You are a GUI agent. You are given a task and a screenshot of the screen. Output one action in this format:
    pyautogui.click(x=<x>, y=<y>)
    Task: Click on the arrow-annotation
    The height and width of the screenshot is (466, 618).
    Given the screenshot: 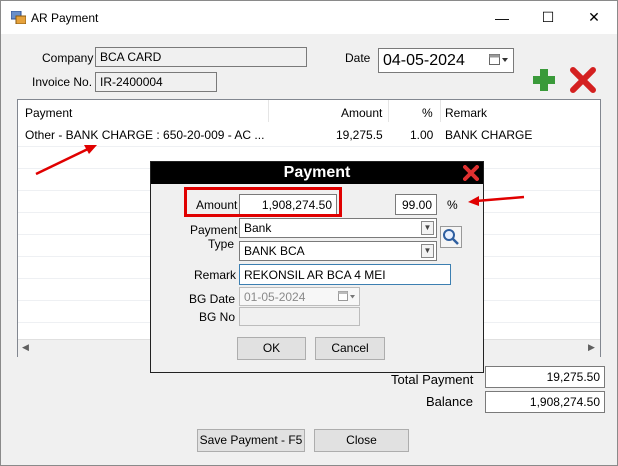 What is the action you would take?
    pyautogui.click(x=280, y=175)
    